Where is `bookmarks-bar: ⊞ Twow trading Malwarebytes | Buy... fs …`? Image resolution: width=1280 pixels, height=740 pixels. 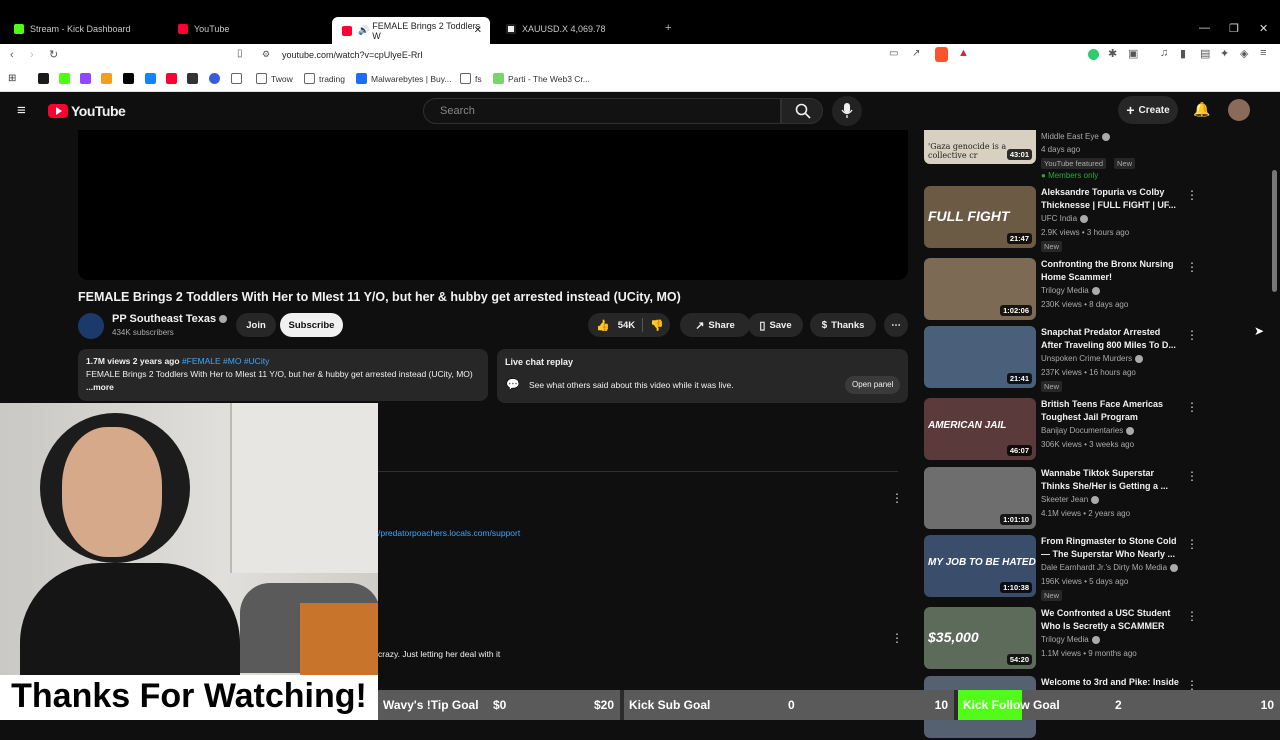 bookmarks-bar: ⊞ Twow trading Malwarebytes | Buy... fs … is located at coordinates (640, 80).